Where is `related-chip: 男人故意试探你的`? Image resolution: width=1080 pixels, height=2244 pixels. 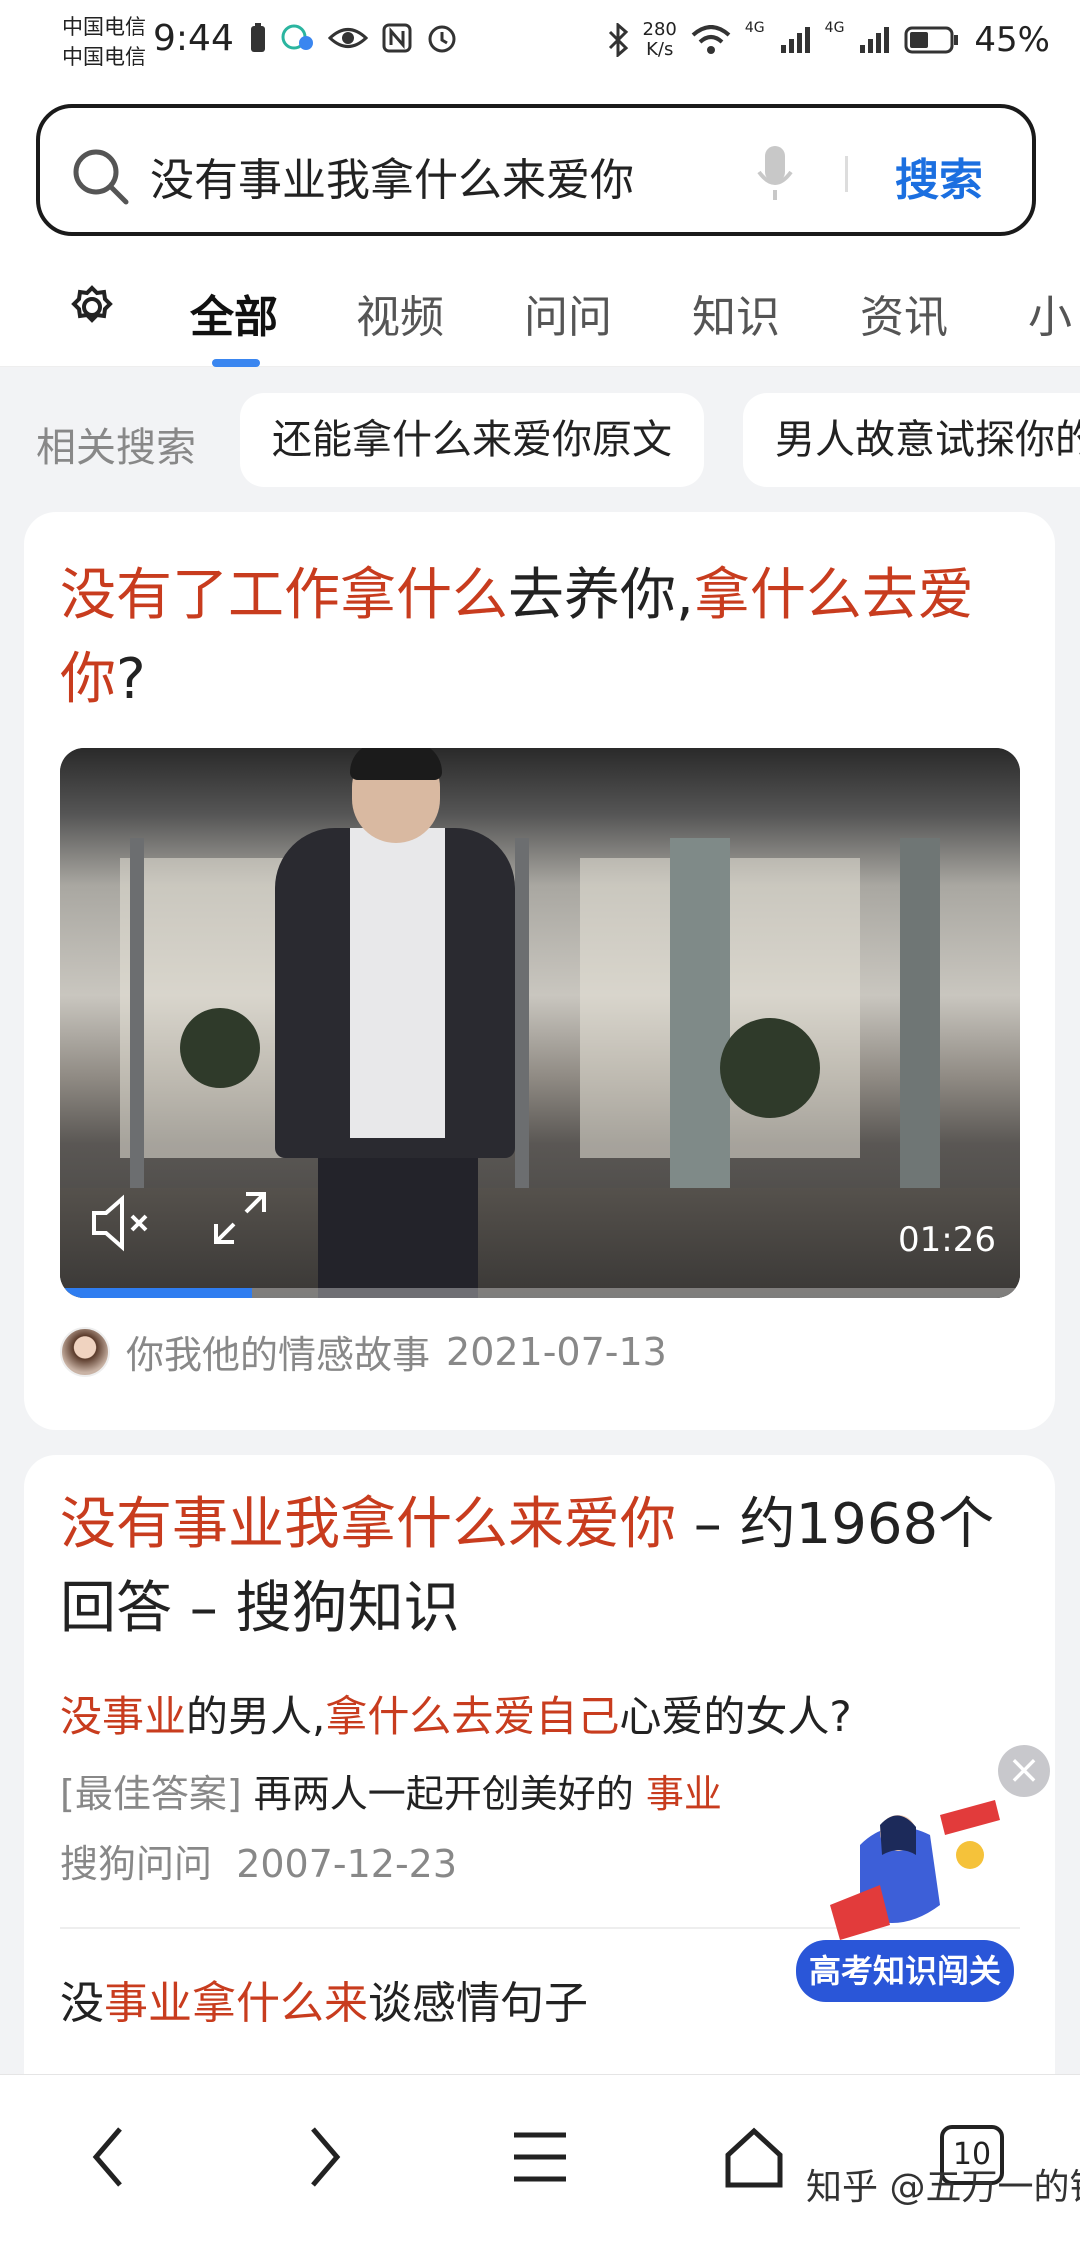
related-chip: 男人故意试探你的 is located at coordinates (911, 440).